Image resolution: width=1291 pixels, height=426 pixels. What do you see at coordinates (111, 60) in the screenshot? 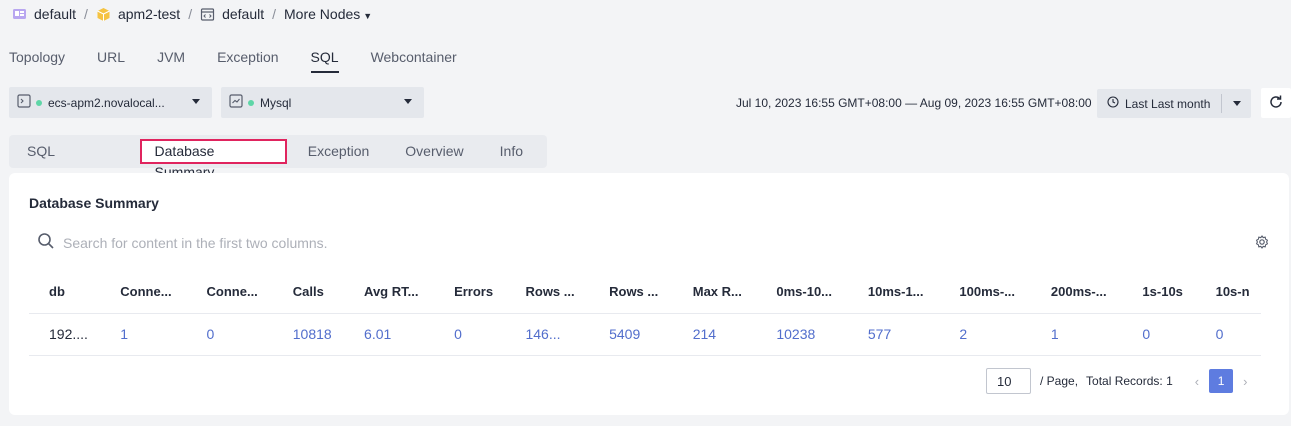
I see `tab-url: URL` at bounding box center [111, 60].